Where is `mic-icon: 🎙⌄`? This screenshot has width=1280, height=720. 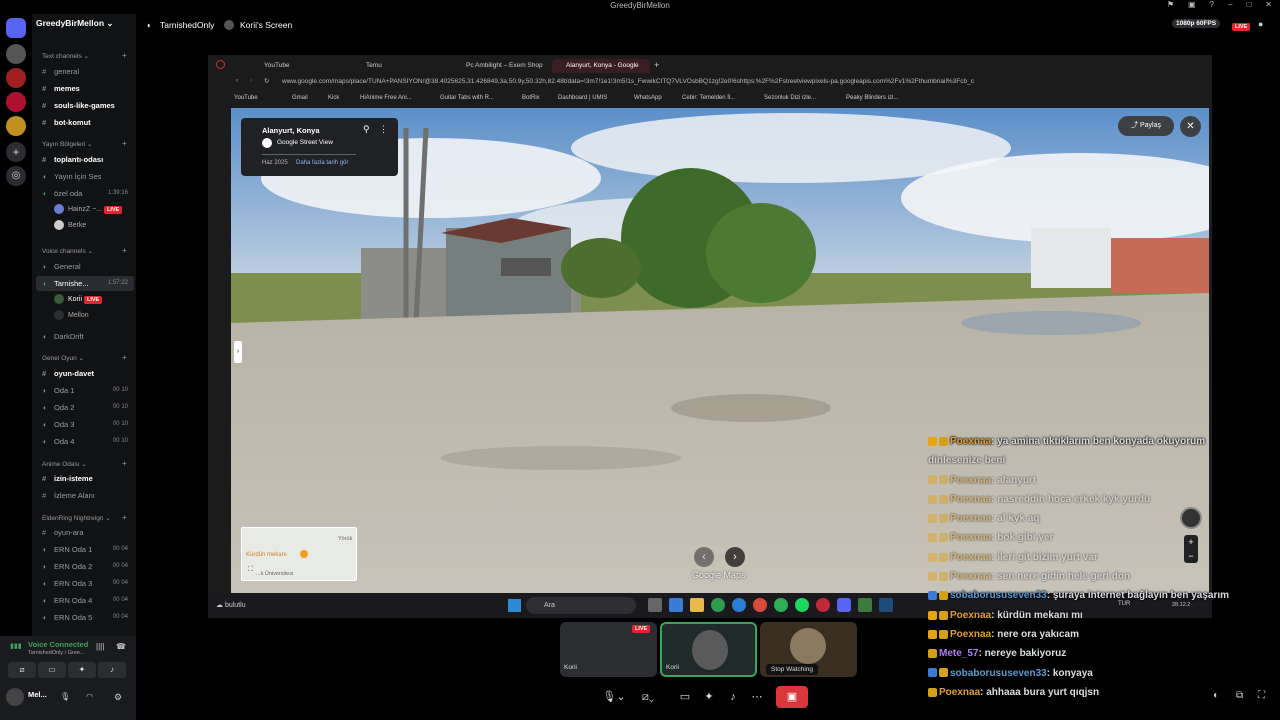 mic-icon: 🎙⌄ is located at coordinates (614, 697).